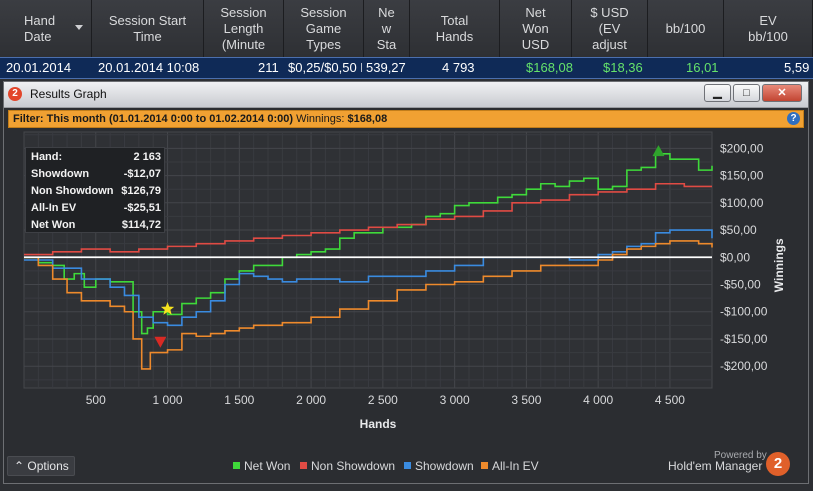 Image resolution: width=813 pixels, height=491 pixels. What do you see at coordinates (142, 208) in the screenshot?
I see `tooltip-value: -$25,51` at bounding box center [142, 208].